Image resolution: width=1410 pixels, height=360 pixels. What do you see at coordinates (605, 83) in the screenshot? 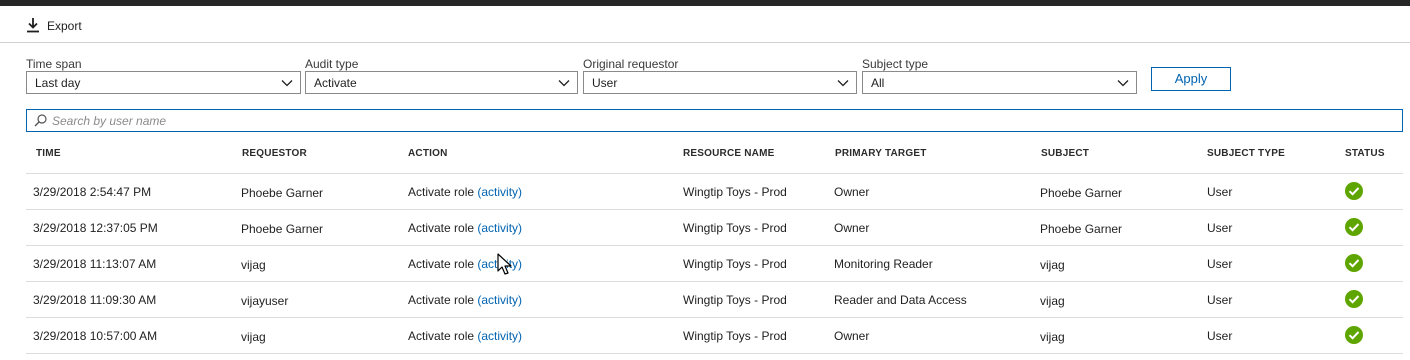
I see `original-requestor-value: User` at bounding box center [605, 83].